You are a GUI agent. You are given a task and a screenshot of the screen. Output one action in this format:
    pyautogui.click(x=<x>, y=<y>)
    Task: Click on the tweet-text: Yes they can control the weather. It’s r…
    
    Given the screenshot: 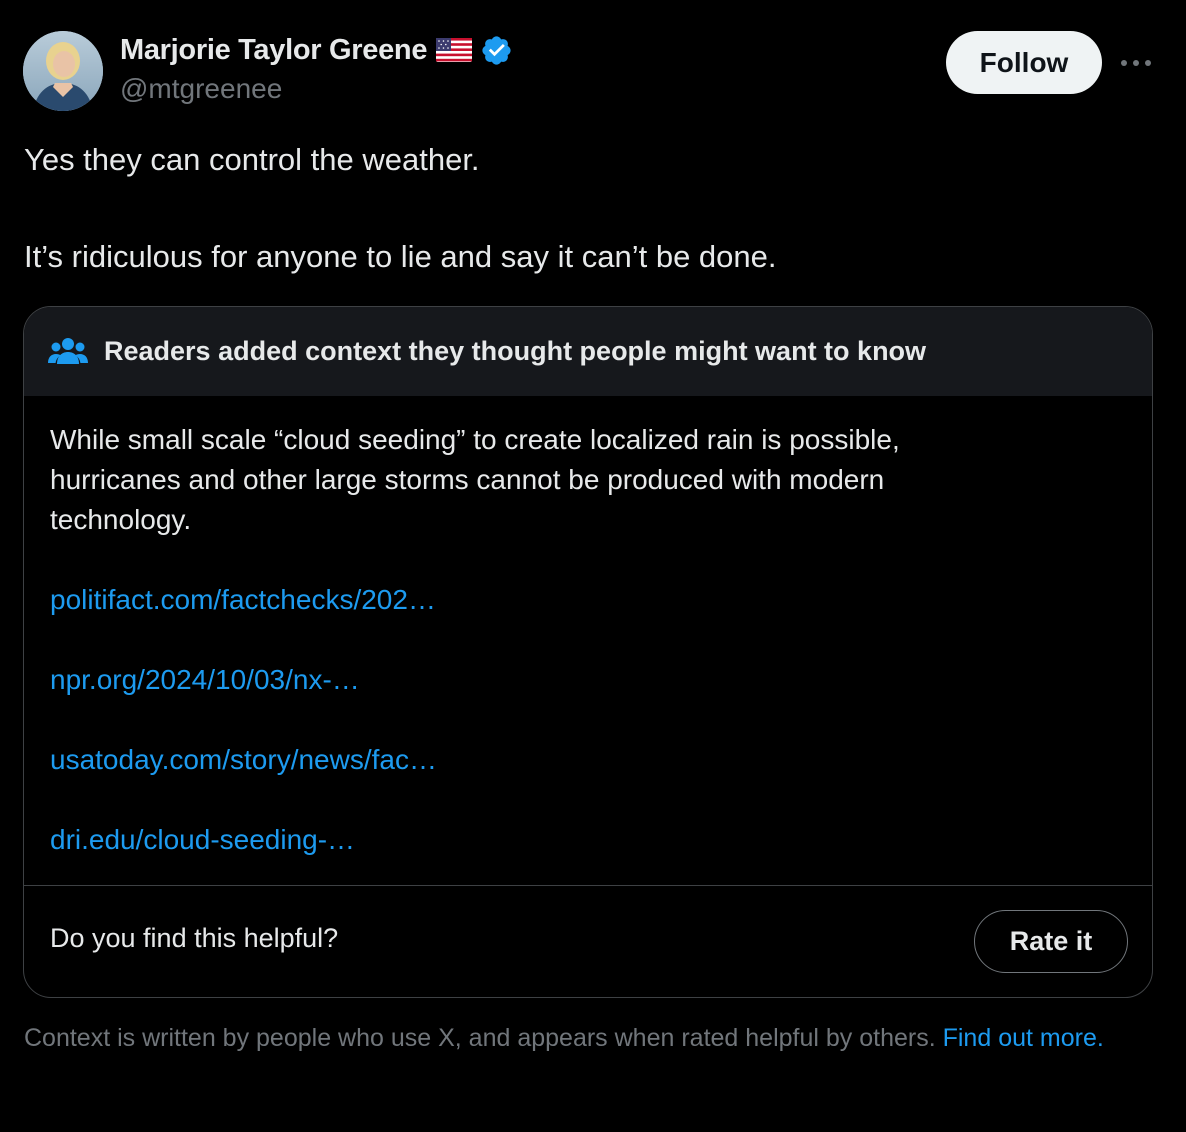 What is the action you would take?
    pyautogui.click(x=589, y=208)
    